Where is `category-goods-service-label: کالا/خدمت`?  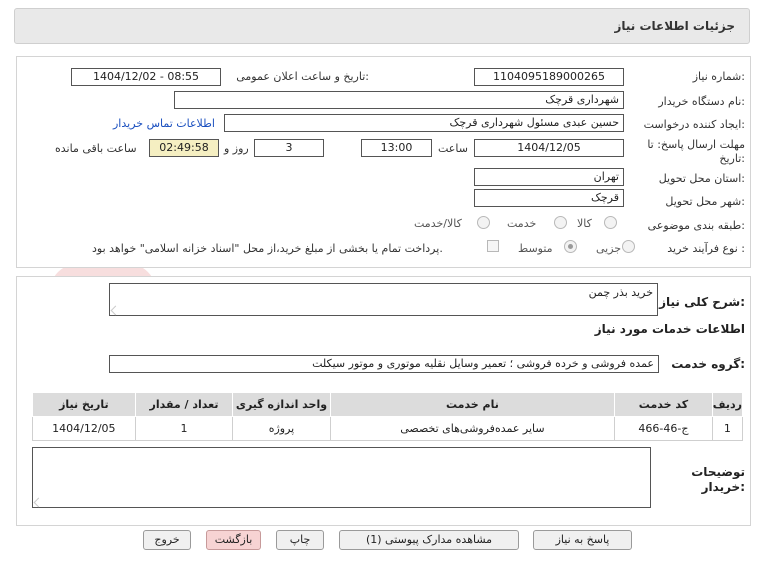 category-goods-service-label: کالا/خدمت is located at coordinates (438, 223).